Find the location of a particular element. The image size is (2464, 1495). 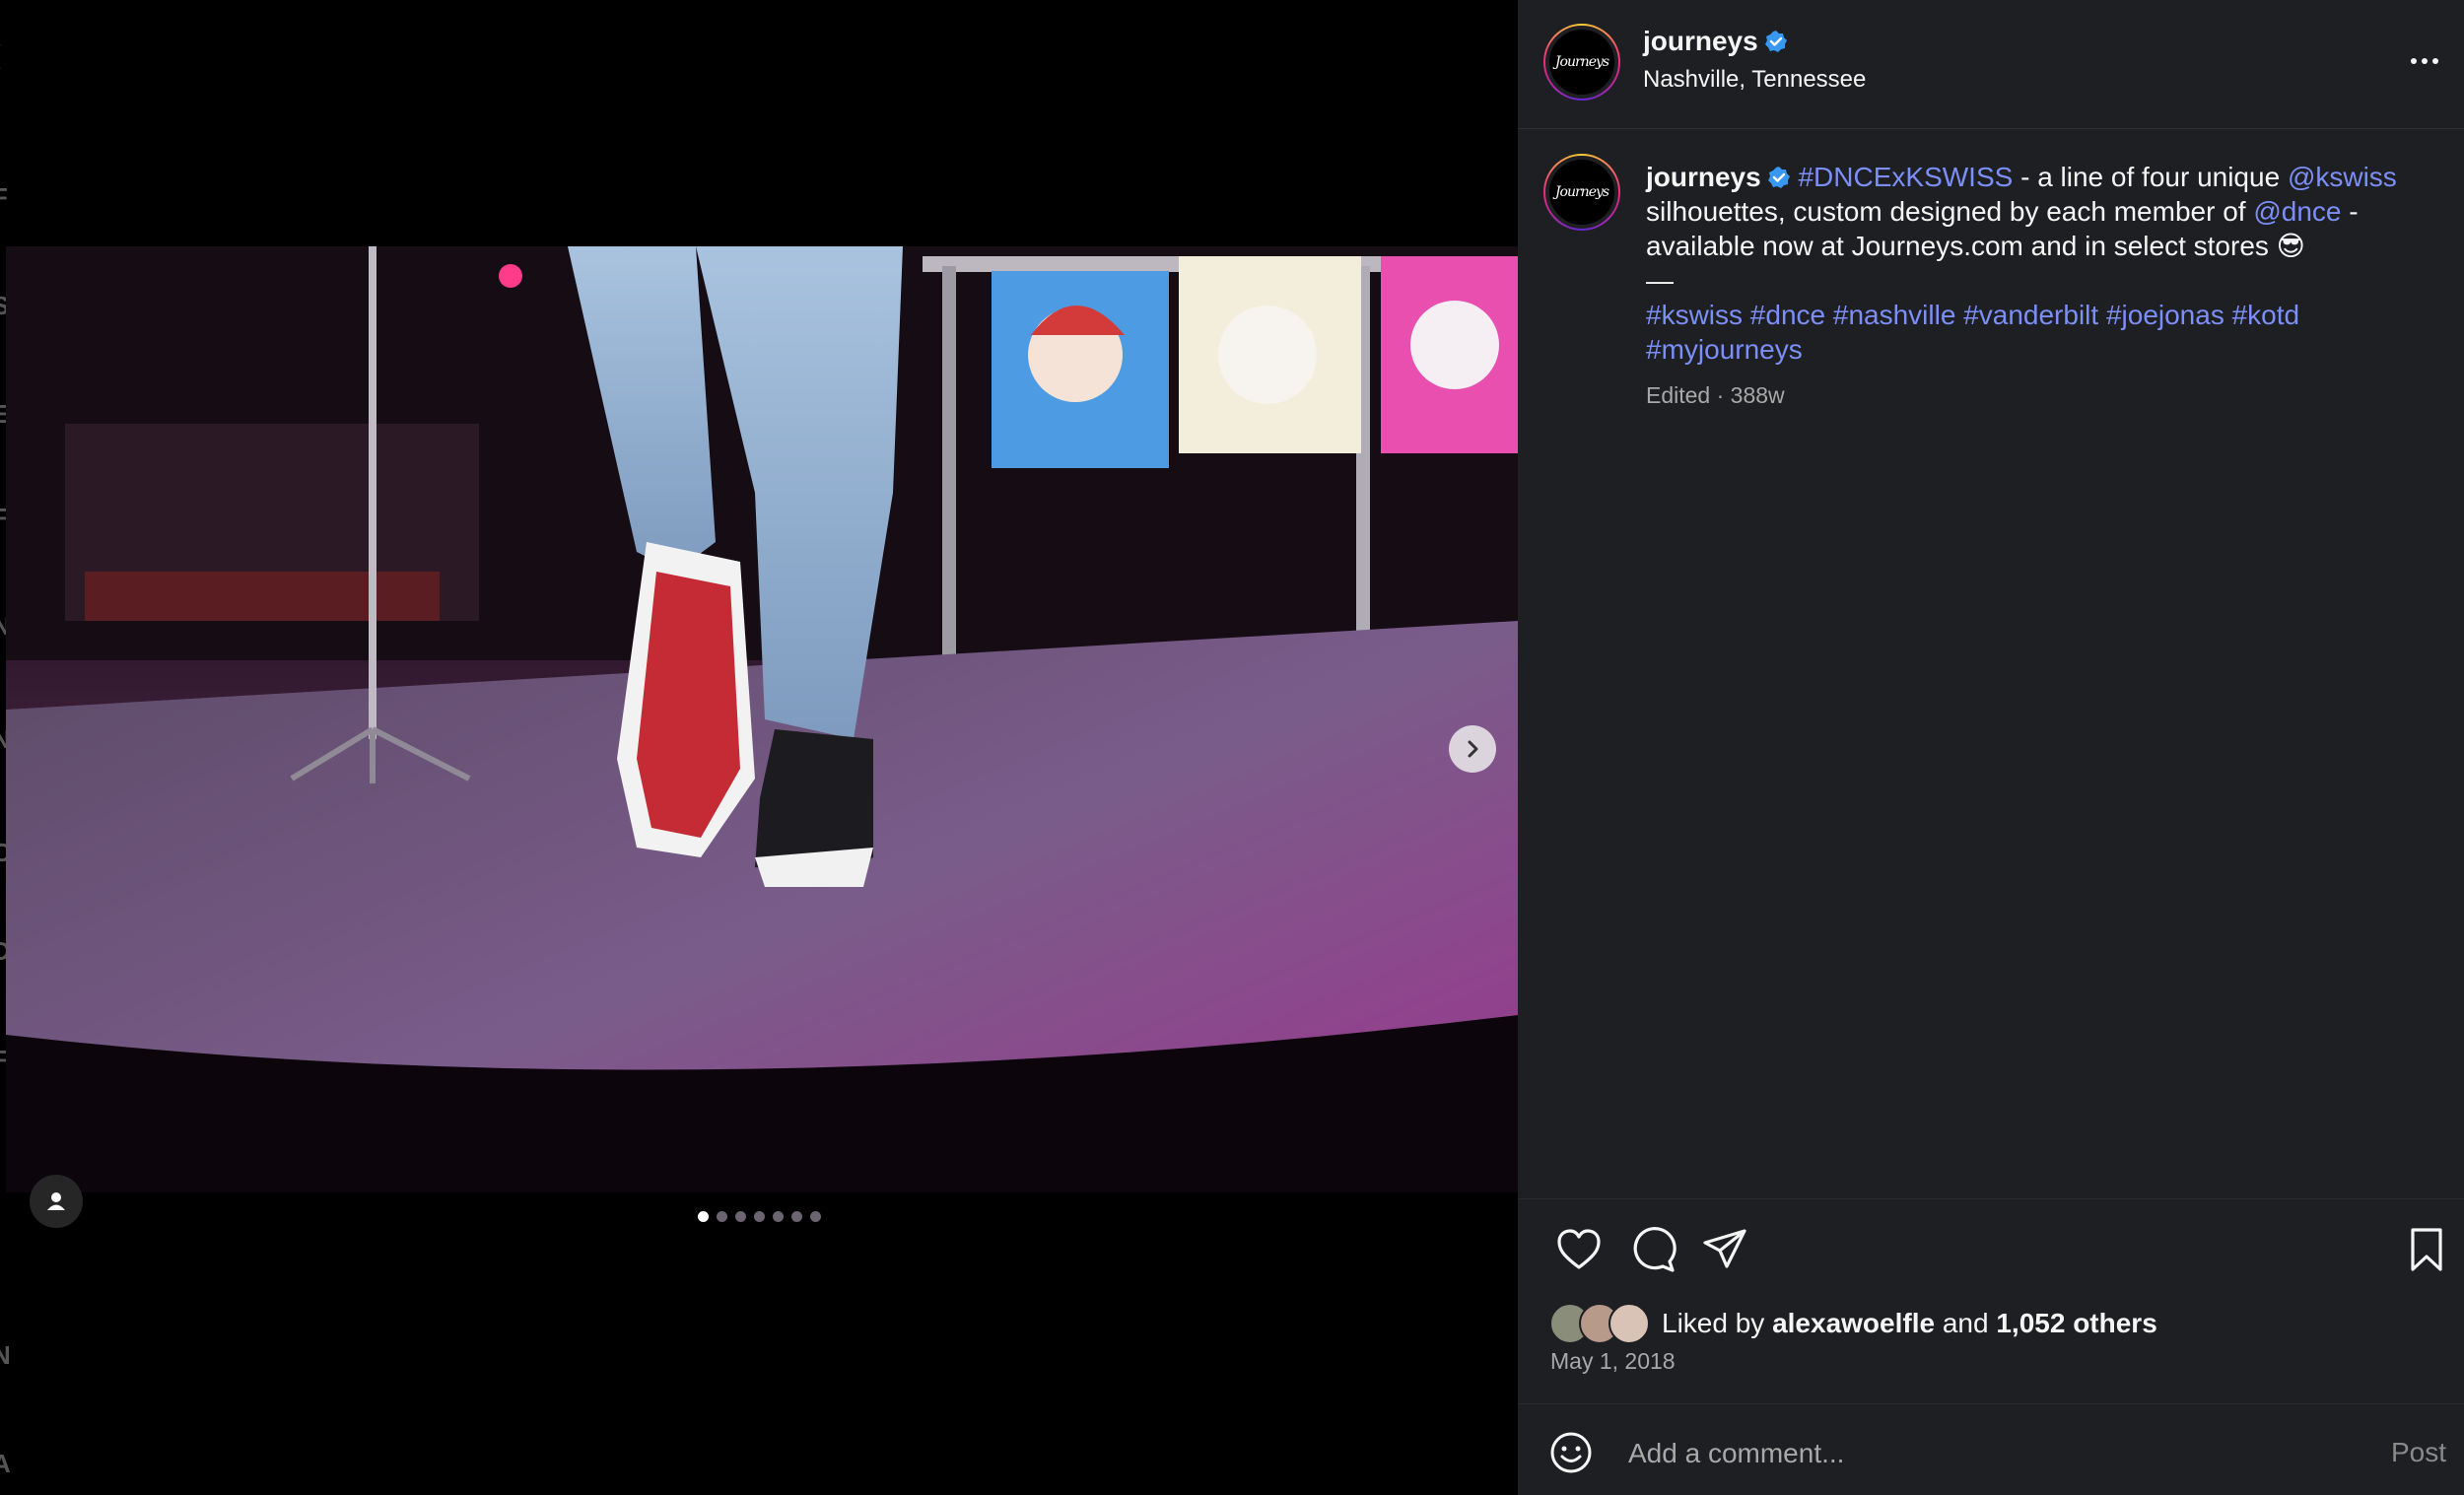

comment-divider is located at coordinates (1991, 1403).